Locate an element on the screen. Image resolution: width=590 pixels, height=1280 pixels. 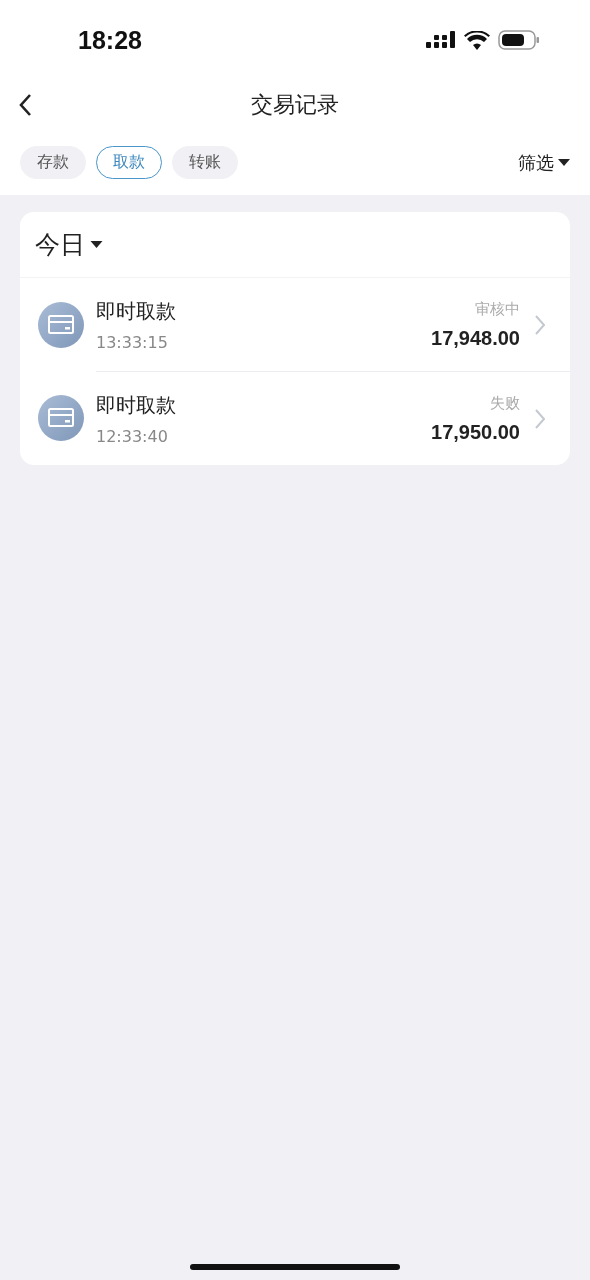
transaction-row: 即时取款 12:33:40 失败 17,950.00 is located at coordinates (295, 418).